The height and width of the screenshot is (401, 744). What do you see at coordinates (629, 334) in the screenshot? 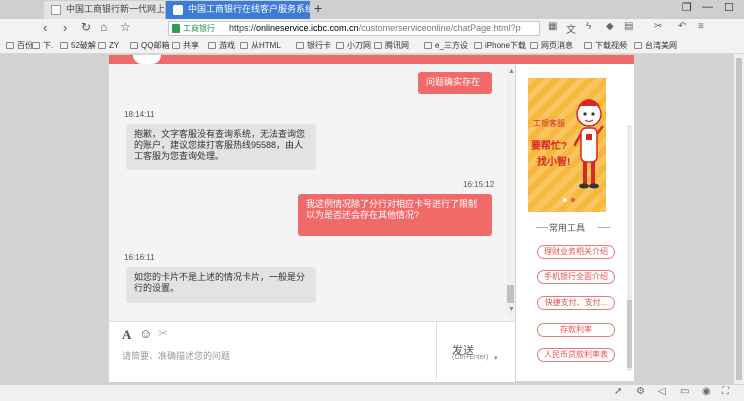
I see `side-scroll-thumb` at bounding box center [629, 334].